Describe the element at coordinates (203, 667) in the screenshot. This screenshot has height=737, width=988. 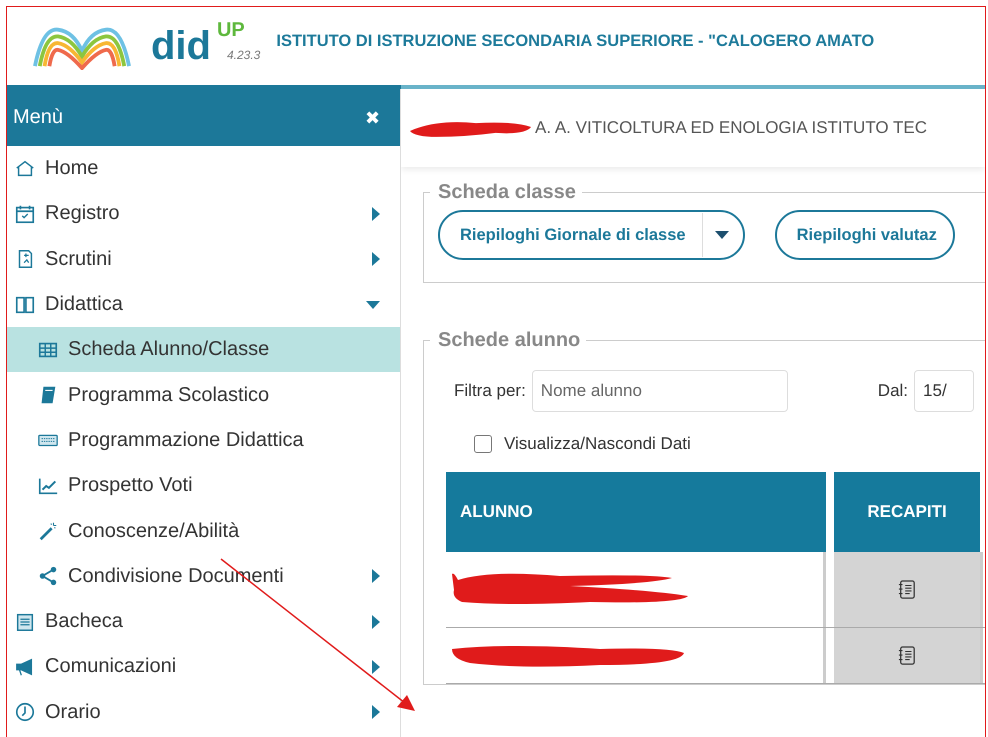
I see `menu-item: Comunicazioni` at that location.